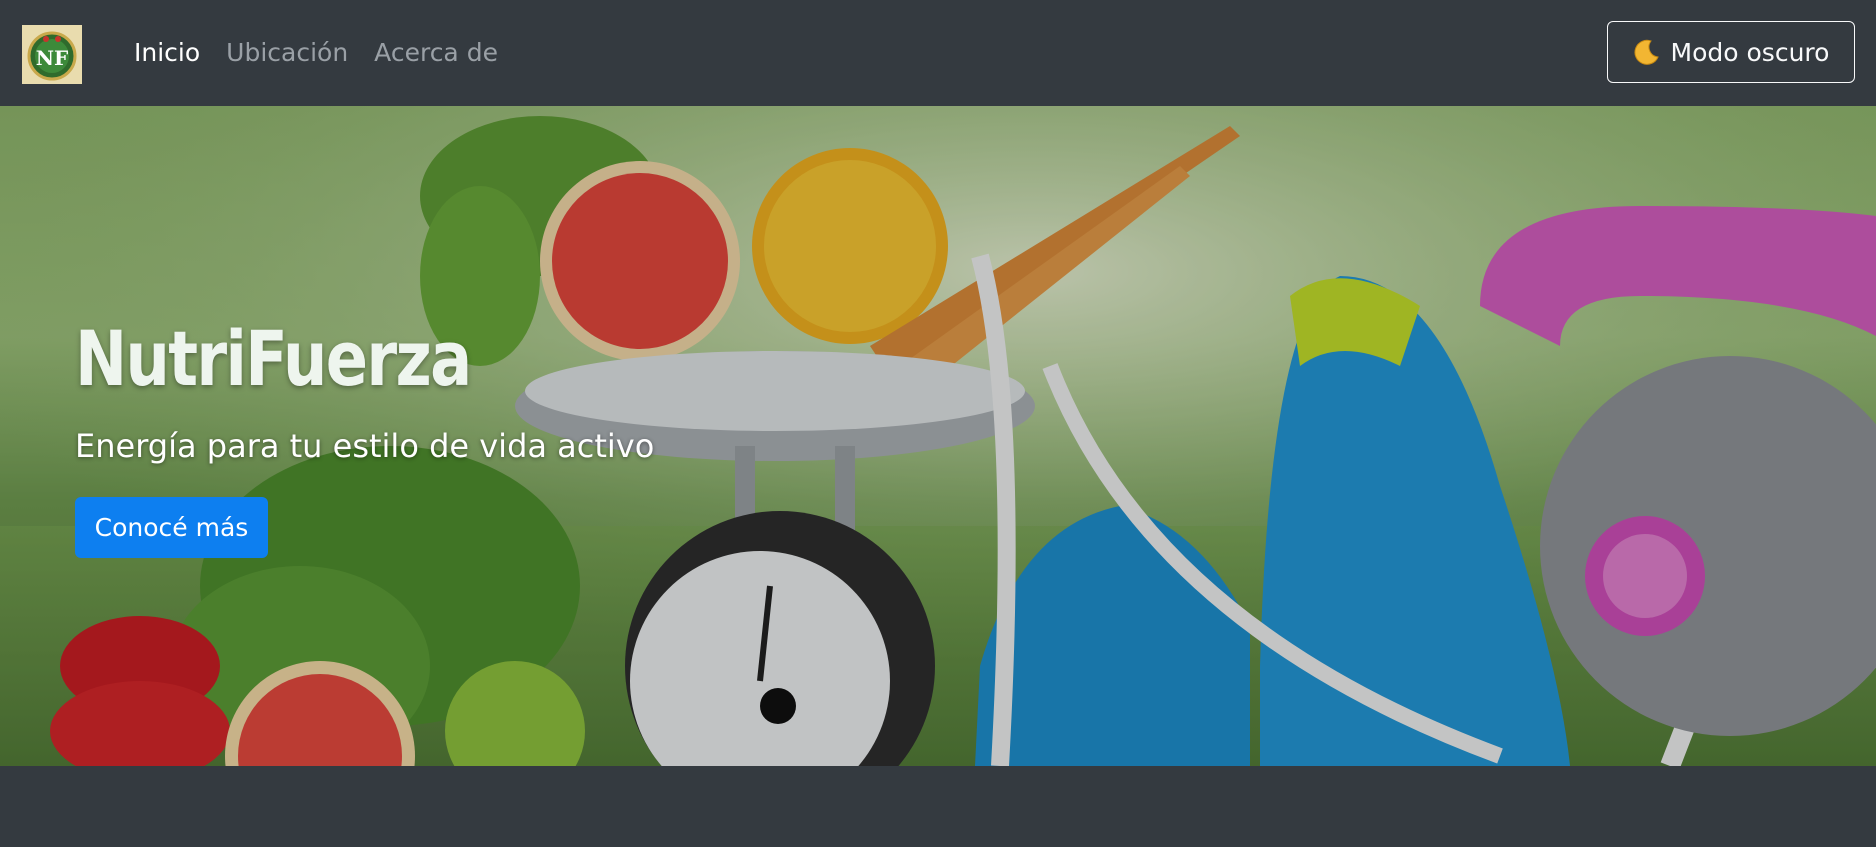  I want to click on dark-mode-button: Modo oscuro, so click(1731, 52).